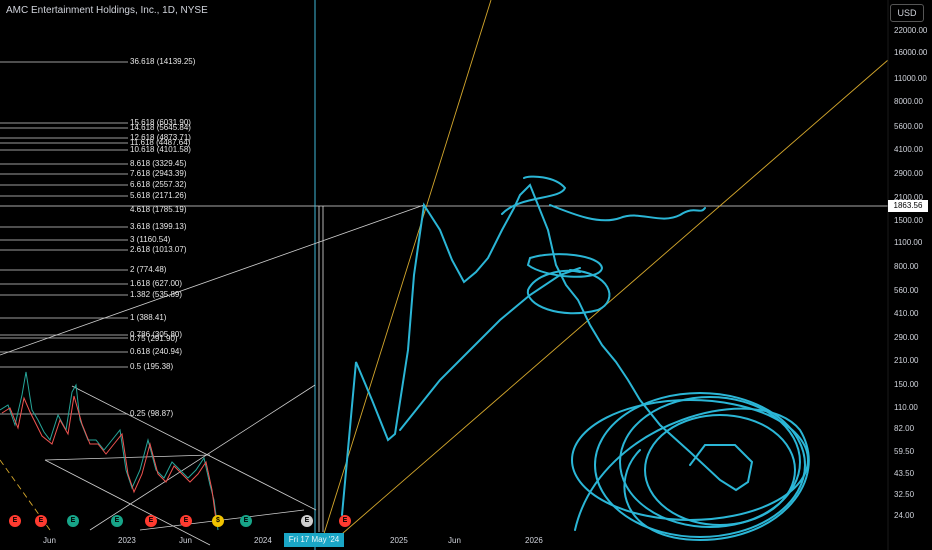 Image resolution: width=932 pixels, height=550 pixels. What do you see at coordinates (907, 13) in the screenshot?
I see `currency-button: USD` at bounding box center [907, 13].